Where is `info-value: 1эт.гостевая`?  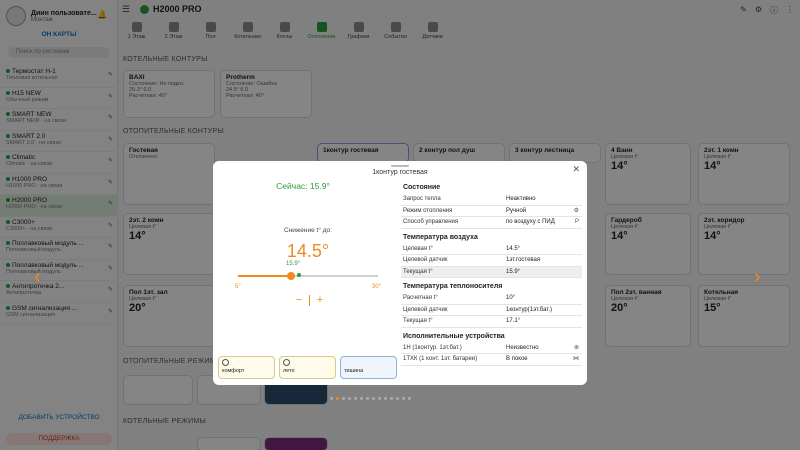
info-value: 1эт.гостевая is located at coordinates (523, 260).